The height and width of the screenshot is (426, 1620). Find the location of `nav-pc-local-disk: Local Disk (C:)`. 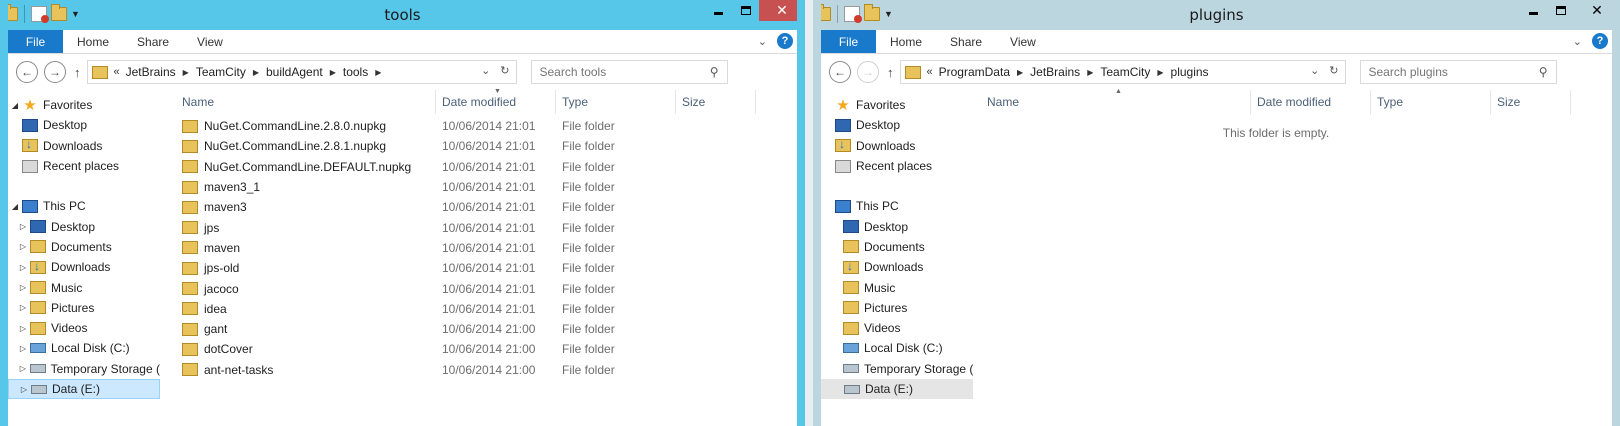

nav-pc-local-disk: Local Disk (C:) is located at coordinates (897, 348).